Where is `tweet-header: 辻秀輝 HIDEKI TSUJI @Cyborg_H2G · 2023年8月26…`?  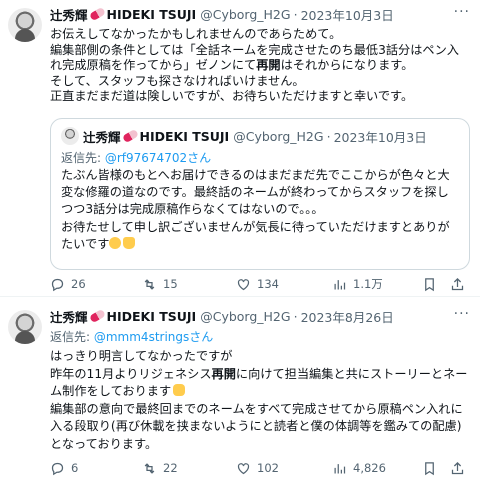 tweet-header: 辻秀輝 HIDEKI TSUJI @Cyborg_H2G · 2023年8月26… is located at coordinates (222, 316).